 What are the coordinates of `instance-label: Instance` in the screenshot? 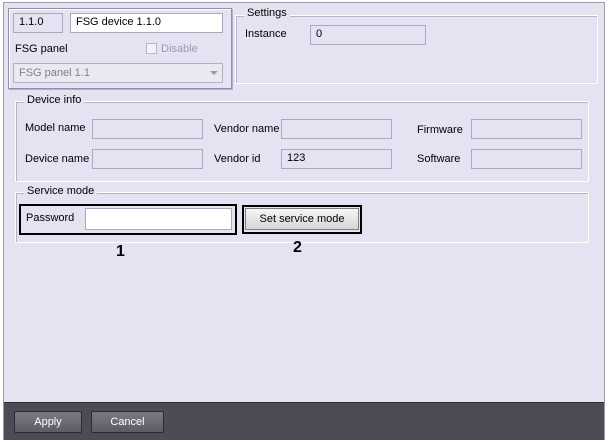 It's located at (266, 34).